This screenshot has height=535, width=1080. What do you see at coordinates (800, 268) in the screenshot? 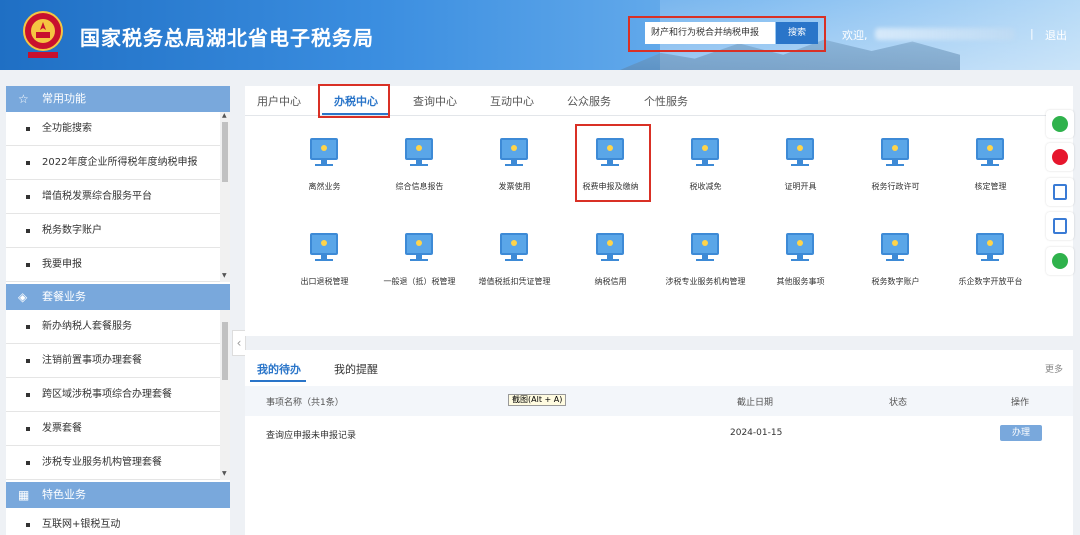
I see `service-item: 其他服务事项` at bounding box center [800, 268].